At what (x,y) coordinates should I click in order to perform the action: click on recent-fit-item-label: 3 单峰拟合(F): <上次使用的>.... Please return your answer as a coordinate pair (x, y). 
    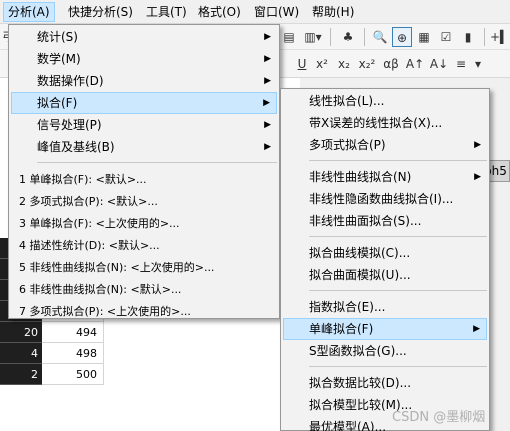
    Looking at the image, I should click on (99, 223).